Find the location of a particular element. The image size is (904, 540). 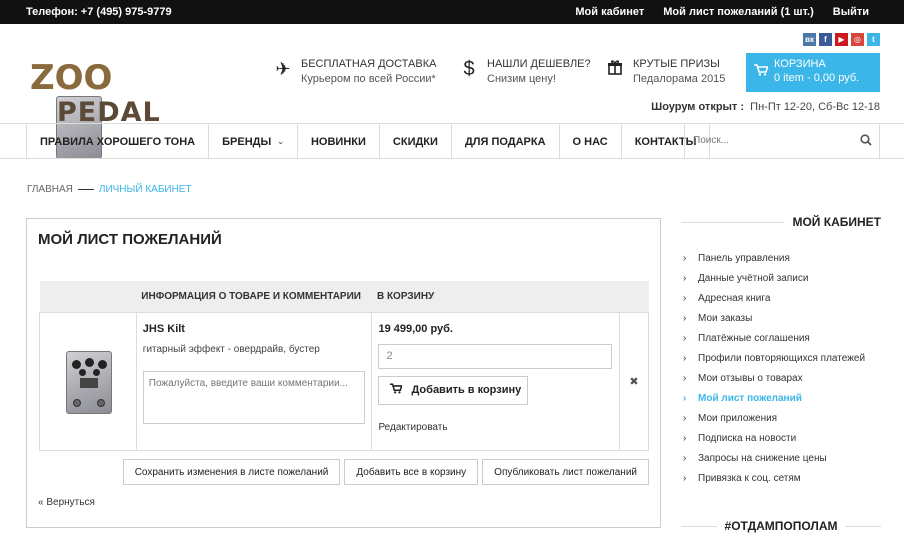

nav-item-sale: Скидки is located at coordinates (416, 141).